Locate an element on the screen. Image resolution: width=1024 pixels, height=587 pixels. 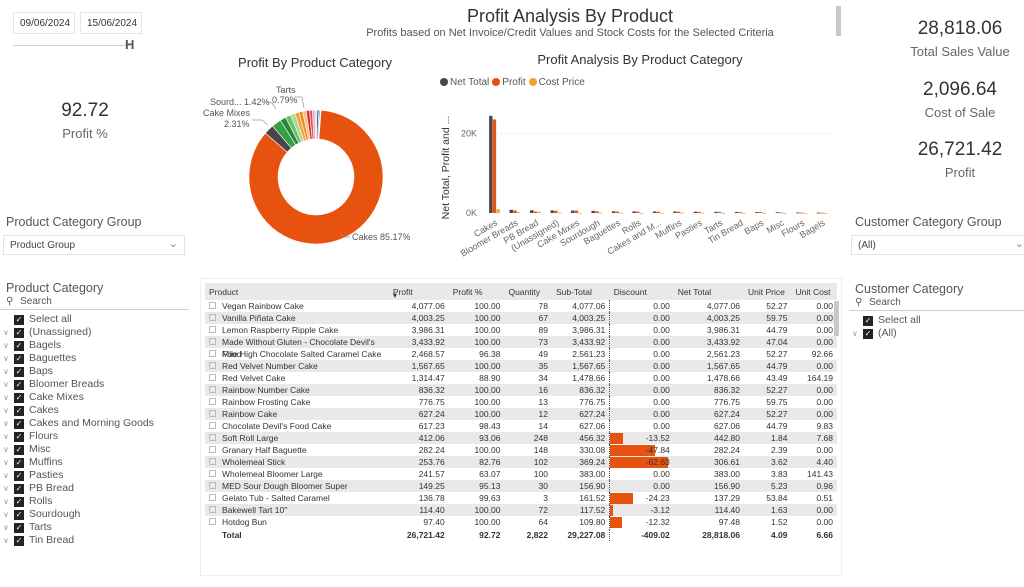
page-scrollbar is located at coordinates (838, 21).